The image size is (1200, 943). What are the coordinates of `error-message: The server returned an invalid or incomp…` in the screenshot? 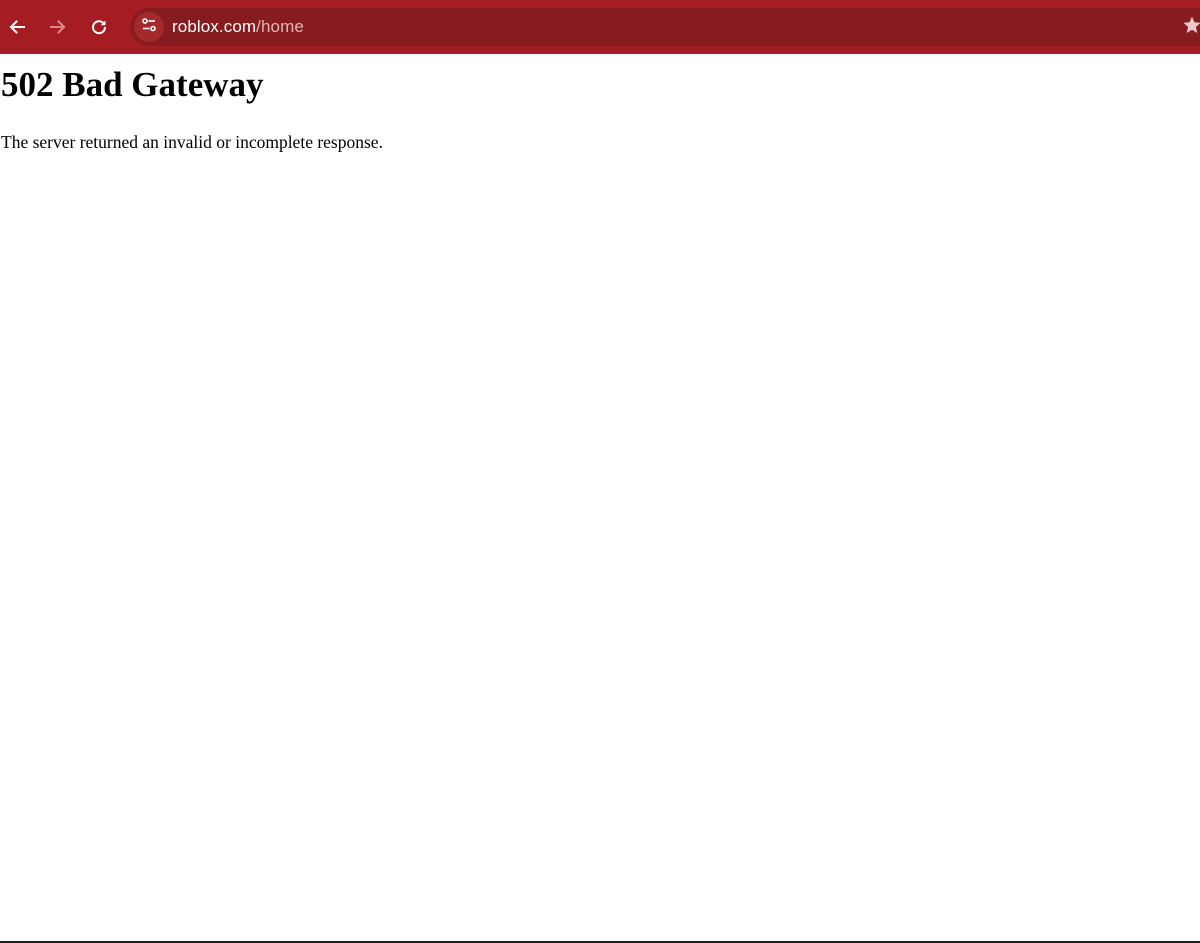 It's located at (192, 142).